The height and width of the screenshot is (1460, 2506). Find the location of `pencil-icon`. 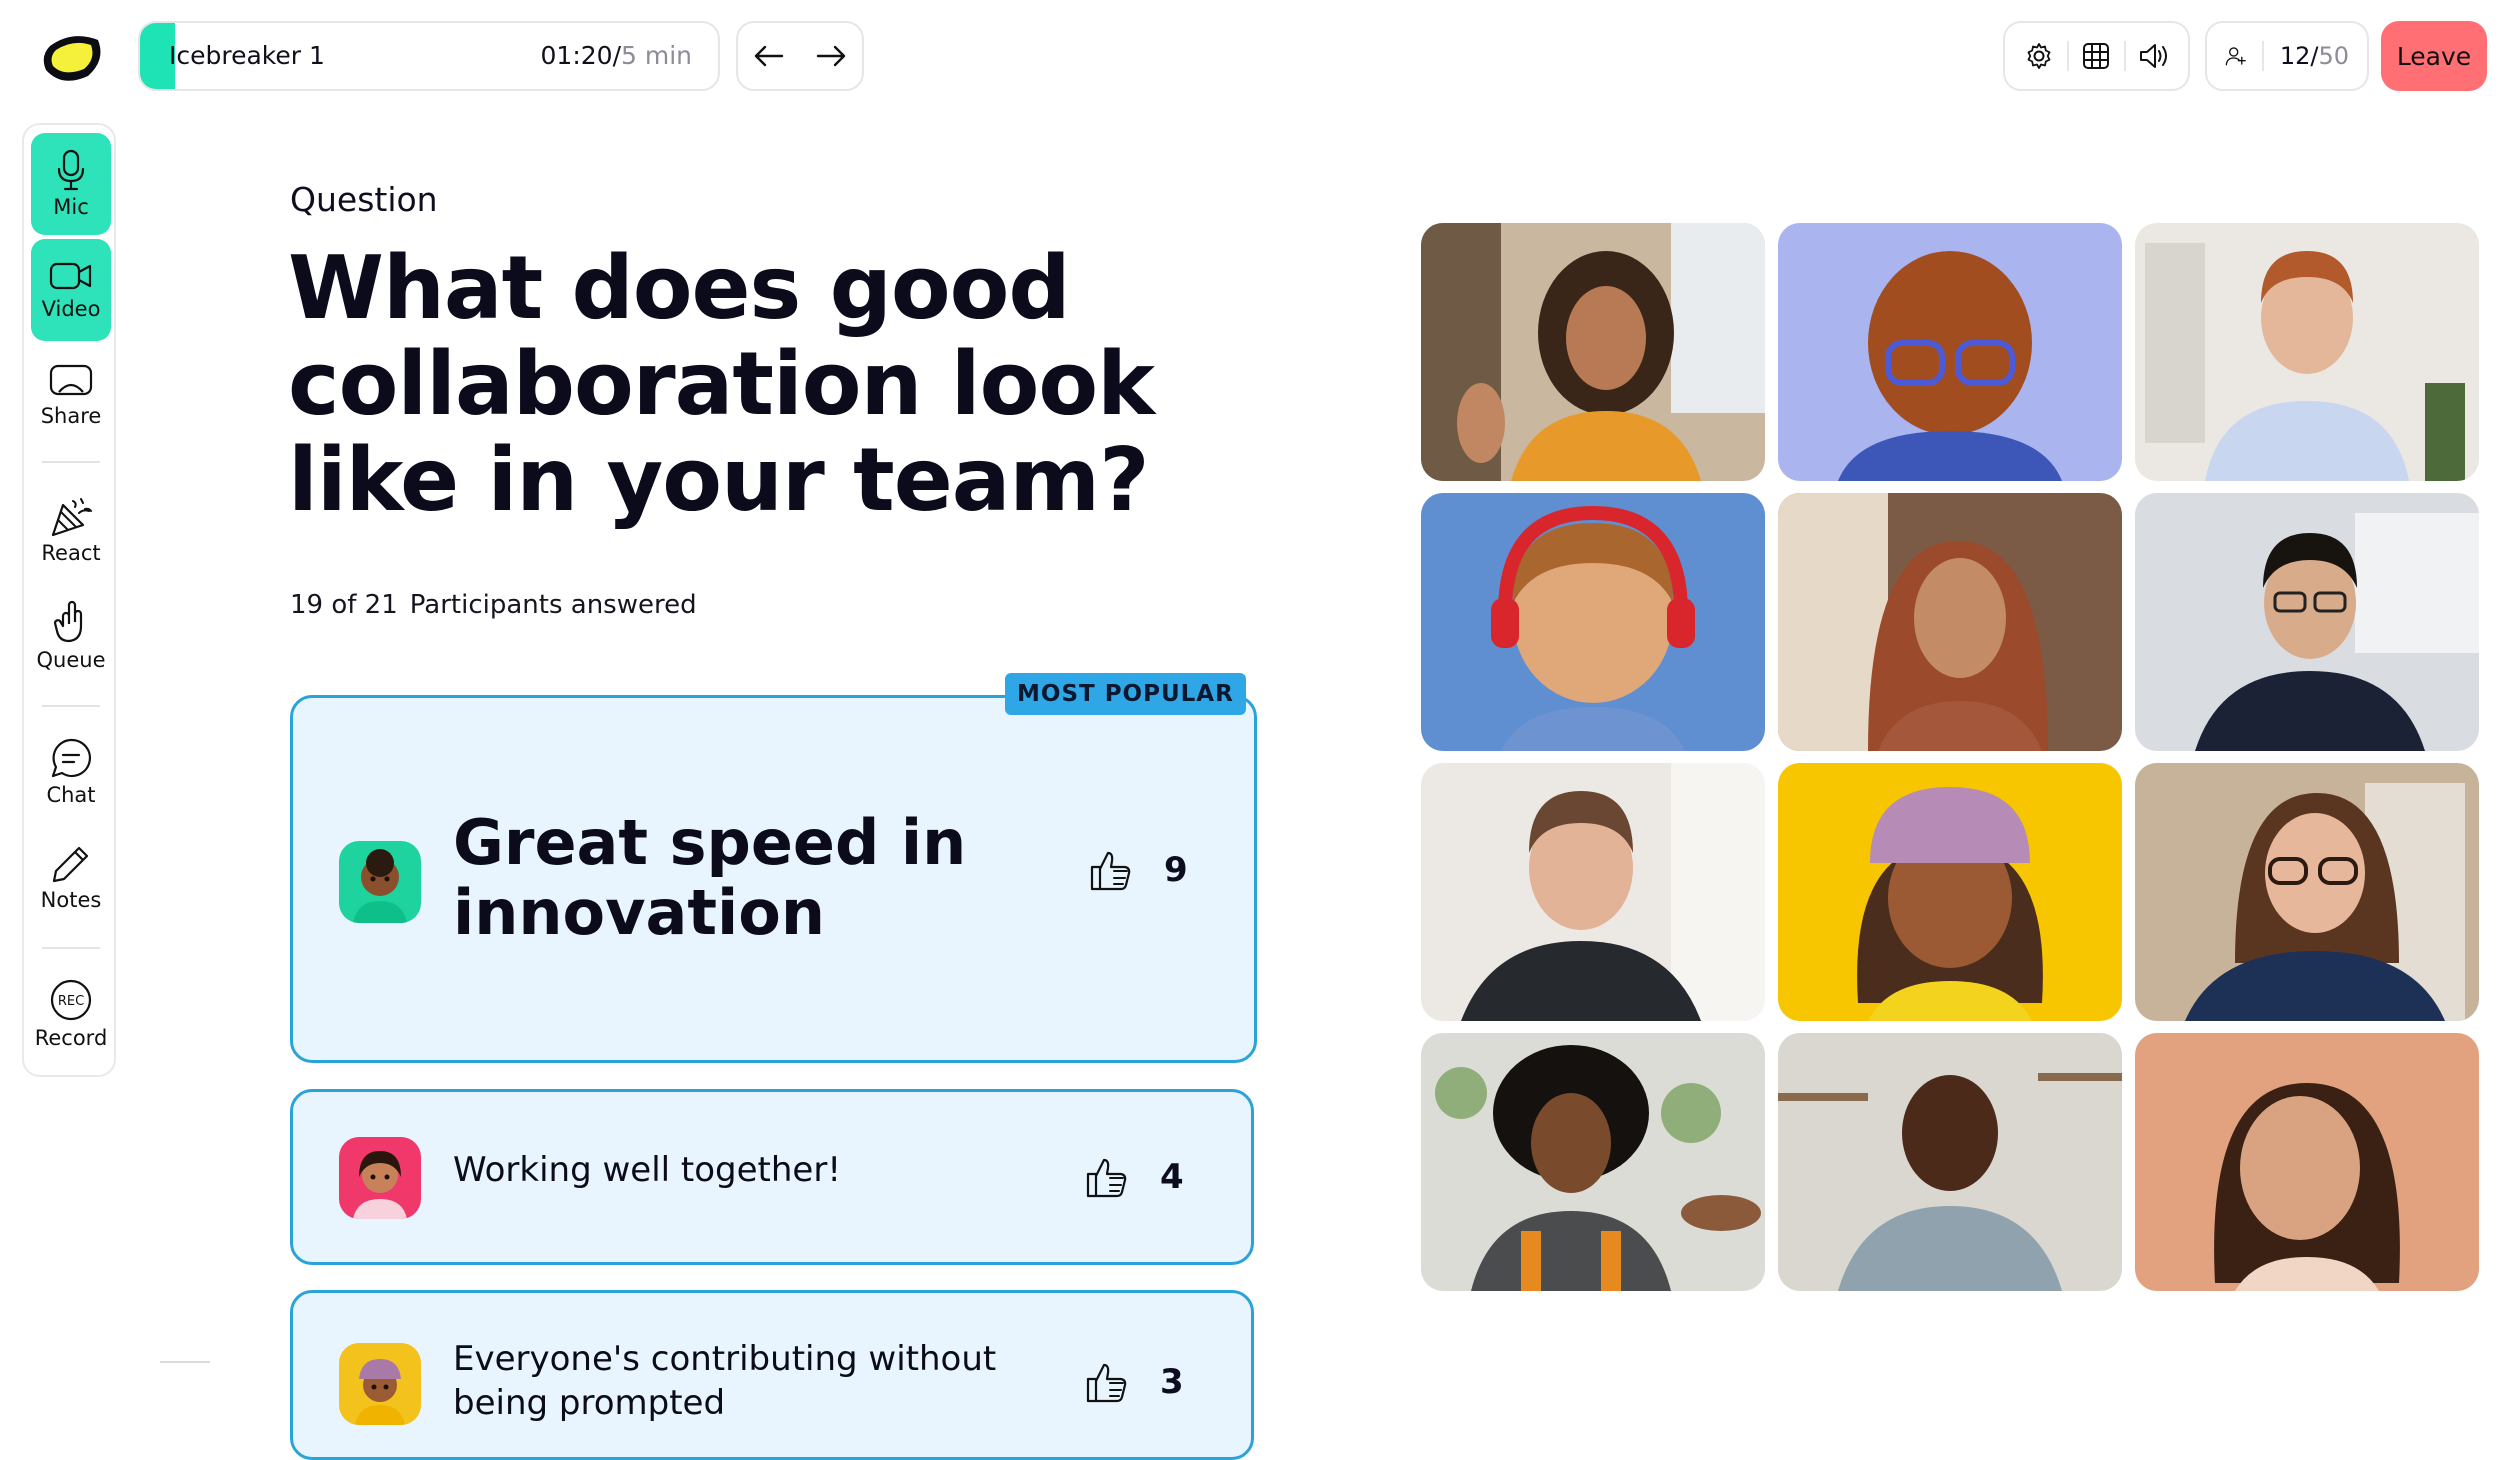

pencil-icon is located at coordinates (70, 864).